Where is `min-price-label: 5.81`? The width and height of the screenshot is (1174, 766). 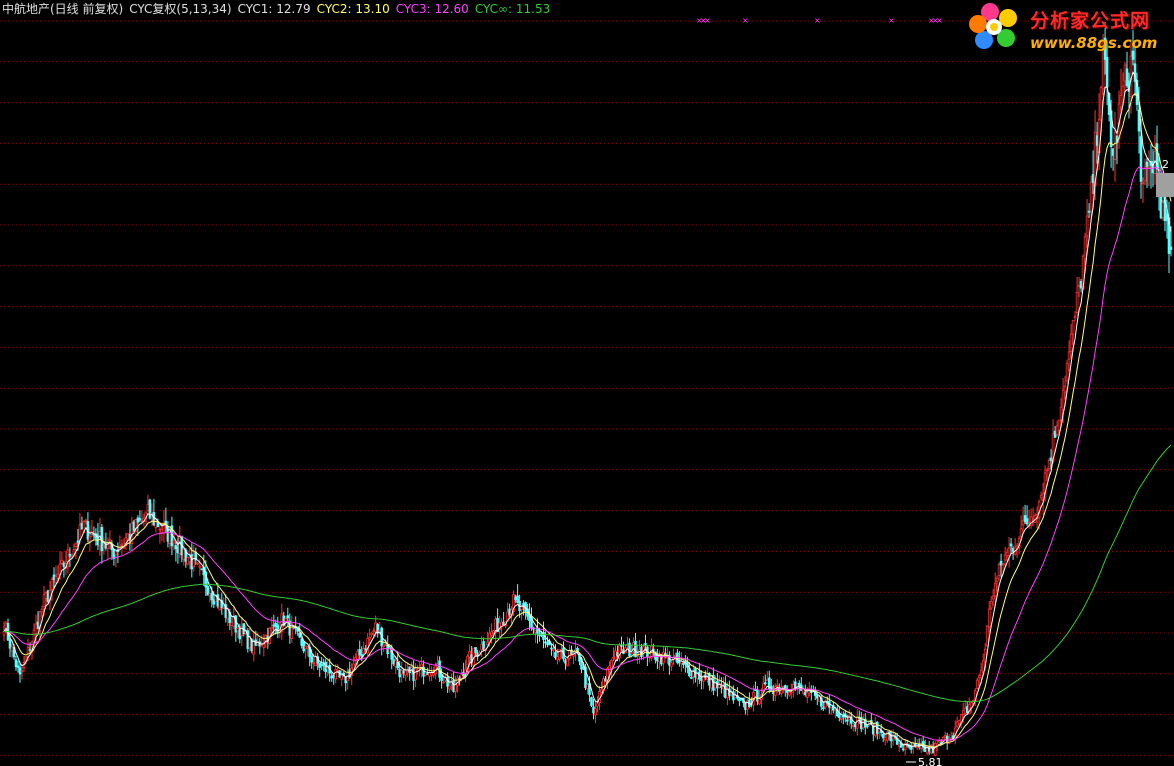
min-price-label: 5.81 is located at coordinates (930, 761).